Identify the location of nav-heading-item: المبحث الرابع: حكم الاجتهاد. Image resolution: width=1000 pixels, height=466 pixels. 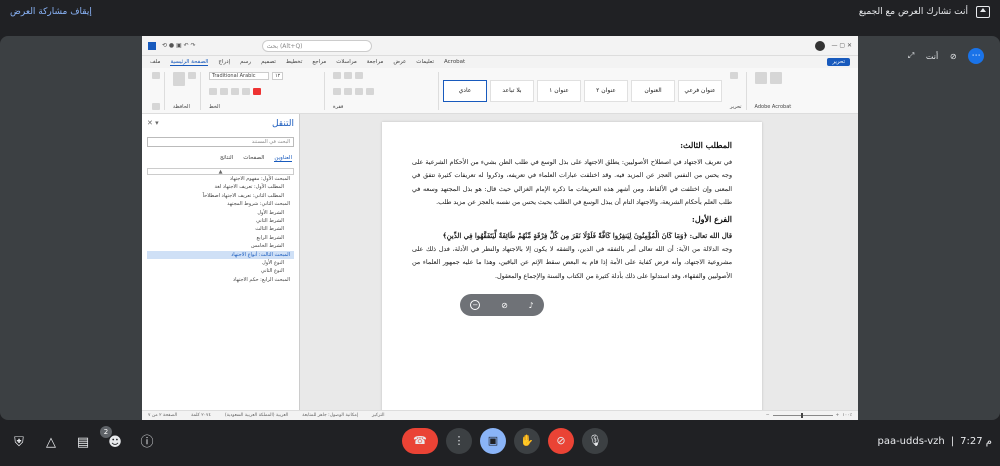
(220, 280).